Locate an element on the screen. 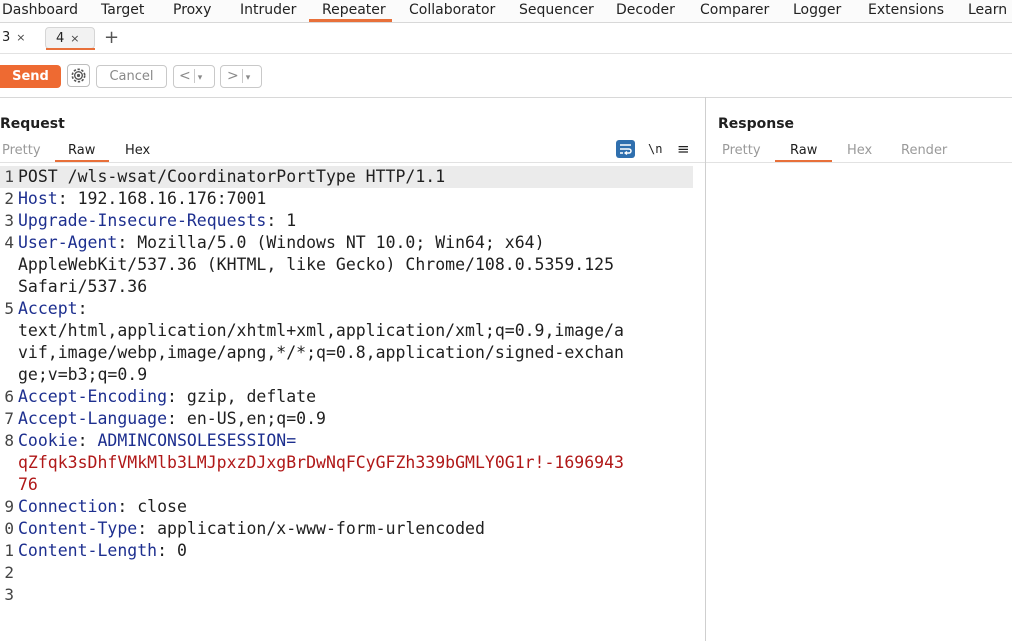 Image resolution: width=1012 pixels, height=641 pixels. nav-tab-sequencer: Sequencer is located at coordinates (556, 11).